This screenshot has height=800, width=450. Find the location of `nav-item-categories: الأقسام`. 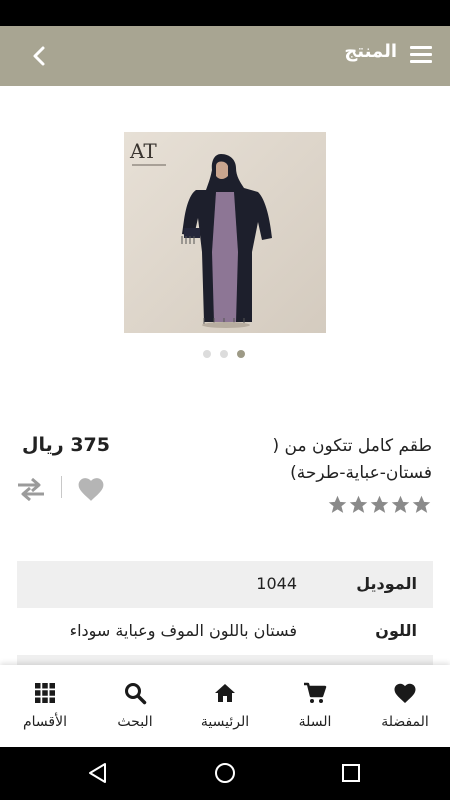

nav-item-categories: الأقسام is located at coordinates (45, 706).